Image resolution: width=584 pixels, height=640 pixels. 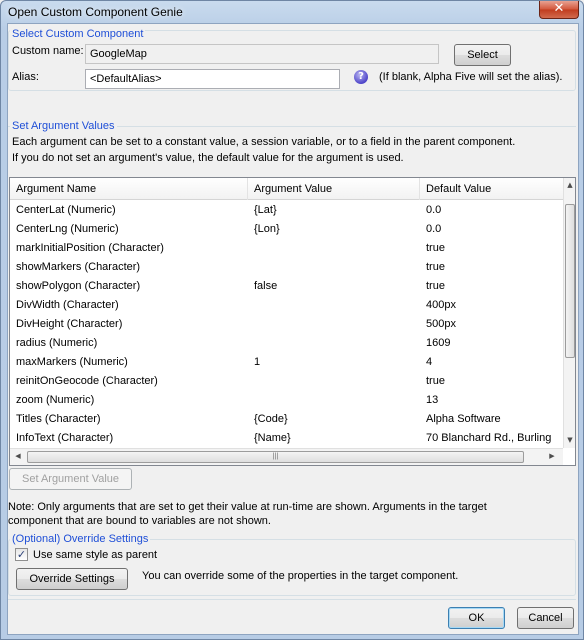 I want to click on argument-value-cell: 1, so click(x=337, y=362).